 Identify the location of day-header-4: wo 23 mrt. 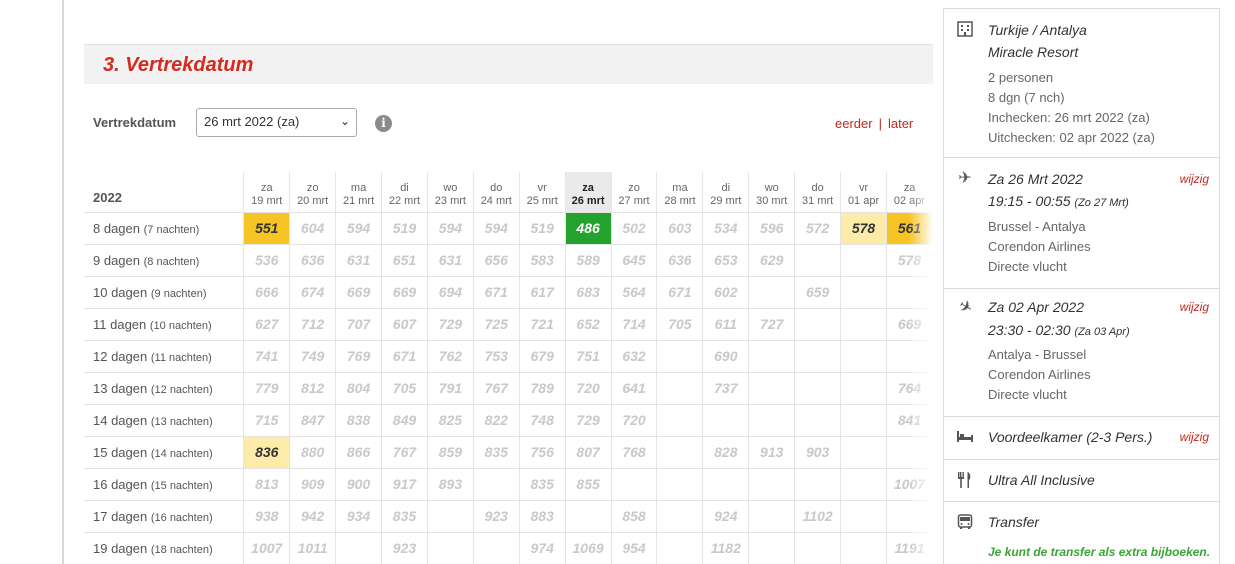
(450, 192).